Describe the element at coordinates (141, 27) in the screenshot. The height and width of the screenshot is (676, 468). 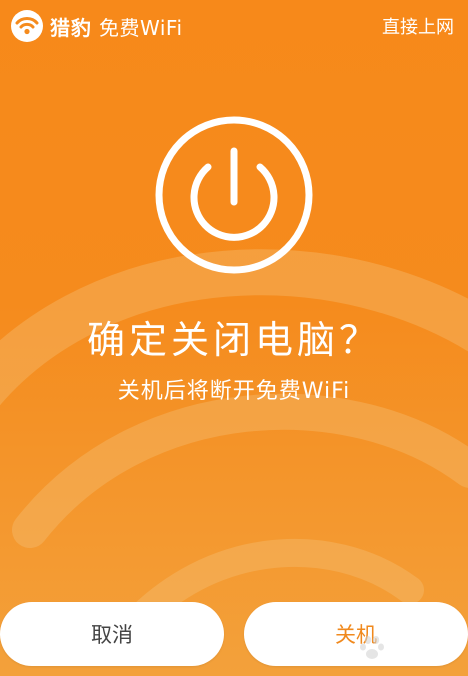
I see `brand-subtitle: 免费WiFi` at that location.